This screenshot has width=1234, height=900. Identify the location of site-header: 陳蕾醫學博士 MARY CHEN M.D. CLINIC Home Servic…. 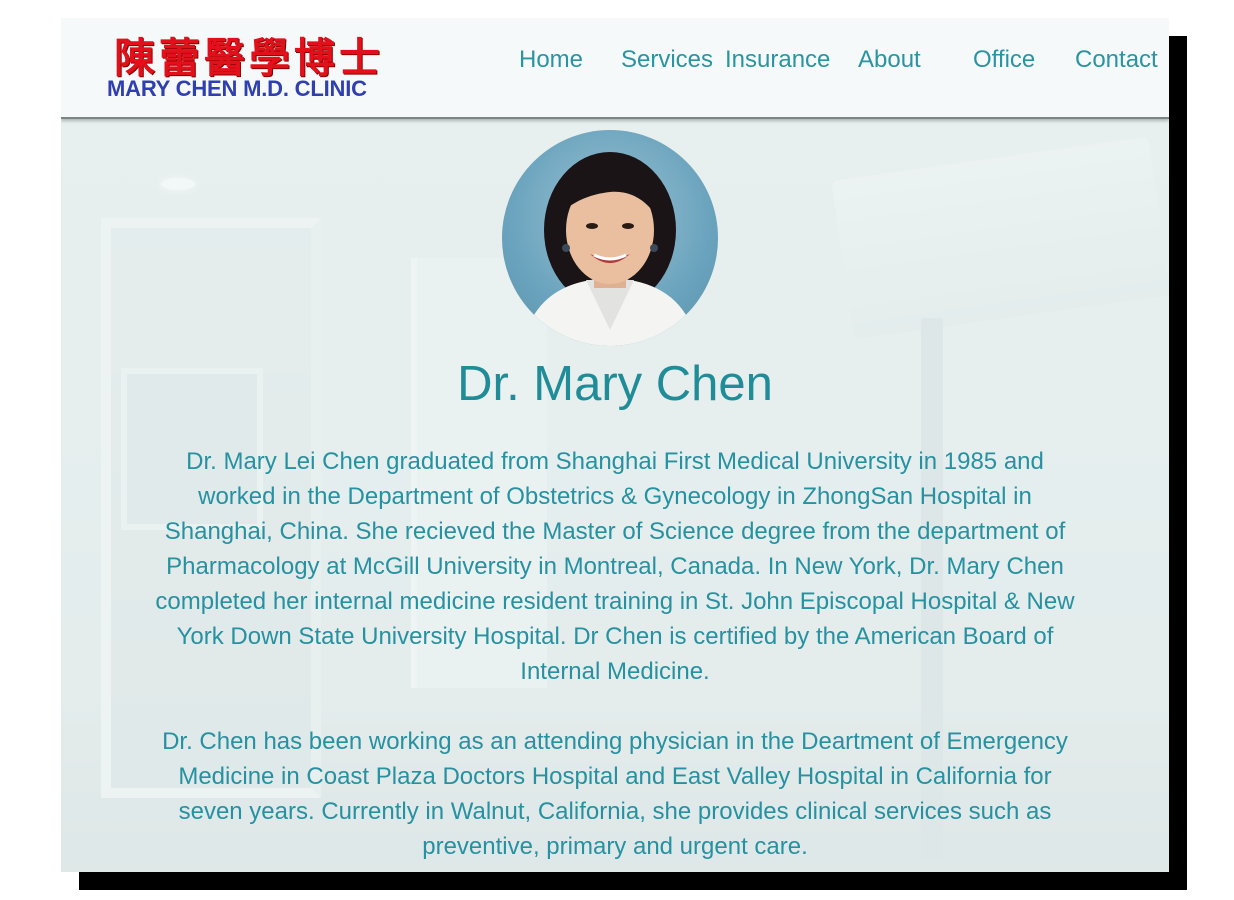
(615, 68).